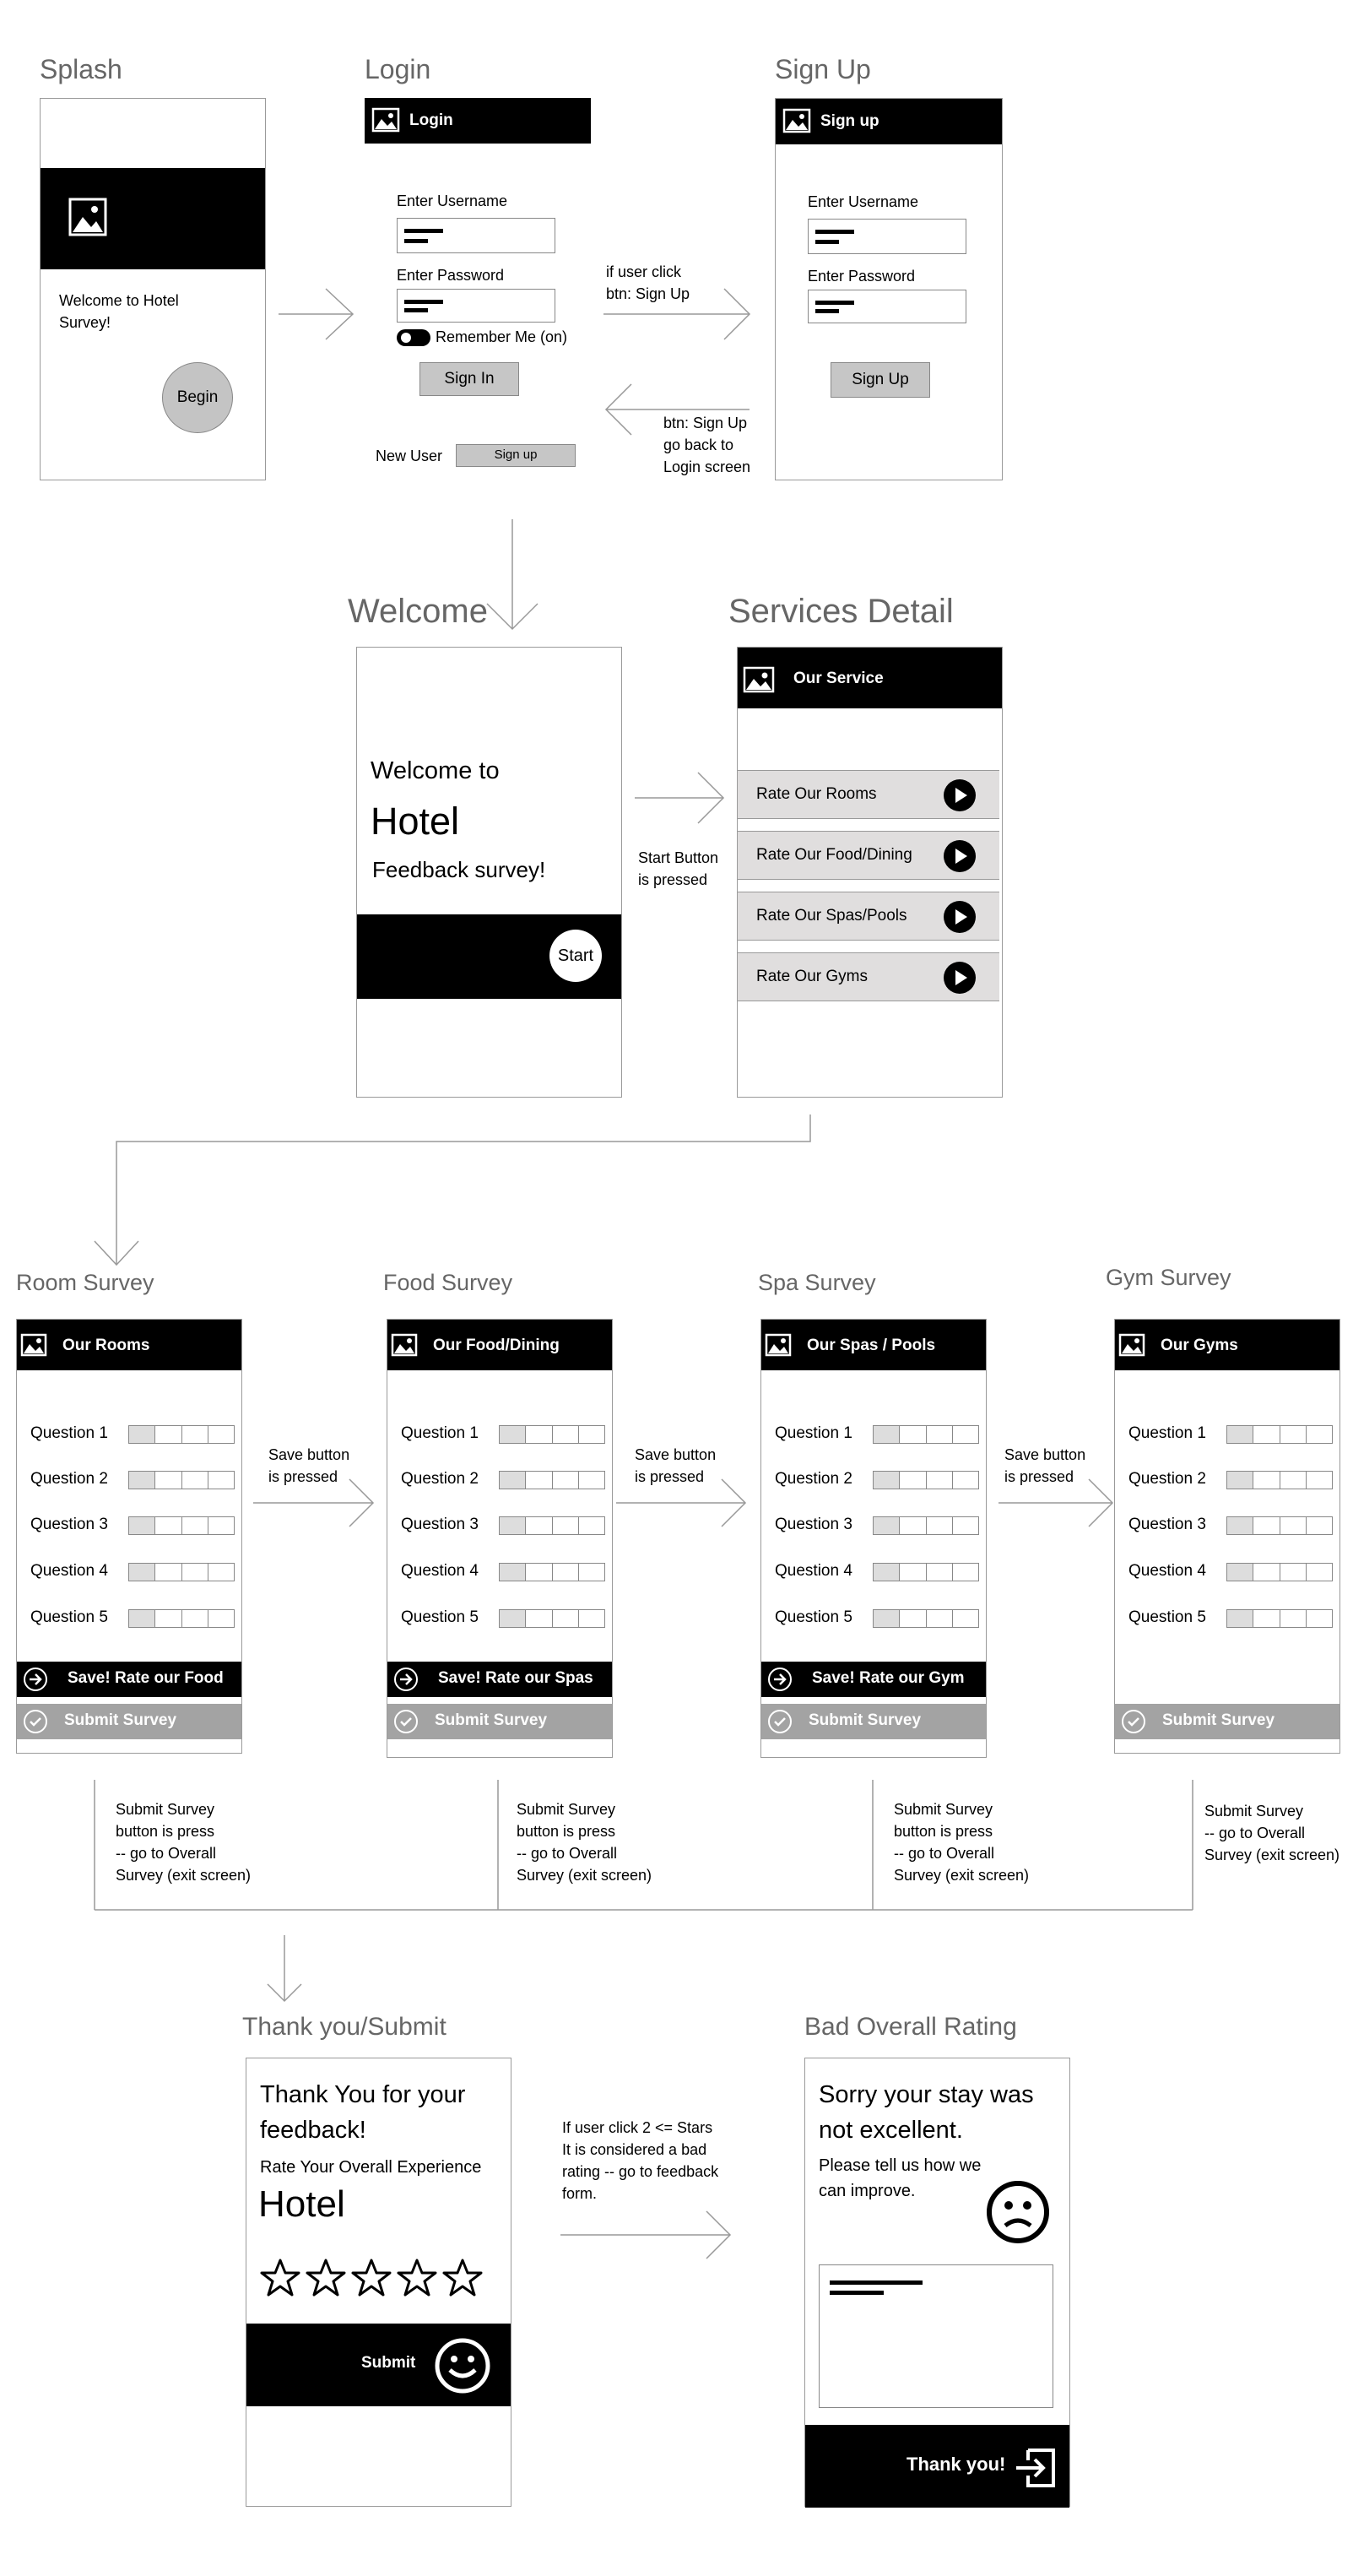 The width and height of the screenshot is (1353, 2576). Describe the element at coordinates (874, 1680) in the screenshot. I see `save-next-button: Save! Rate our Gym` at that location.